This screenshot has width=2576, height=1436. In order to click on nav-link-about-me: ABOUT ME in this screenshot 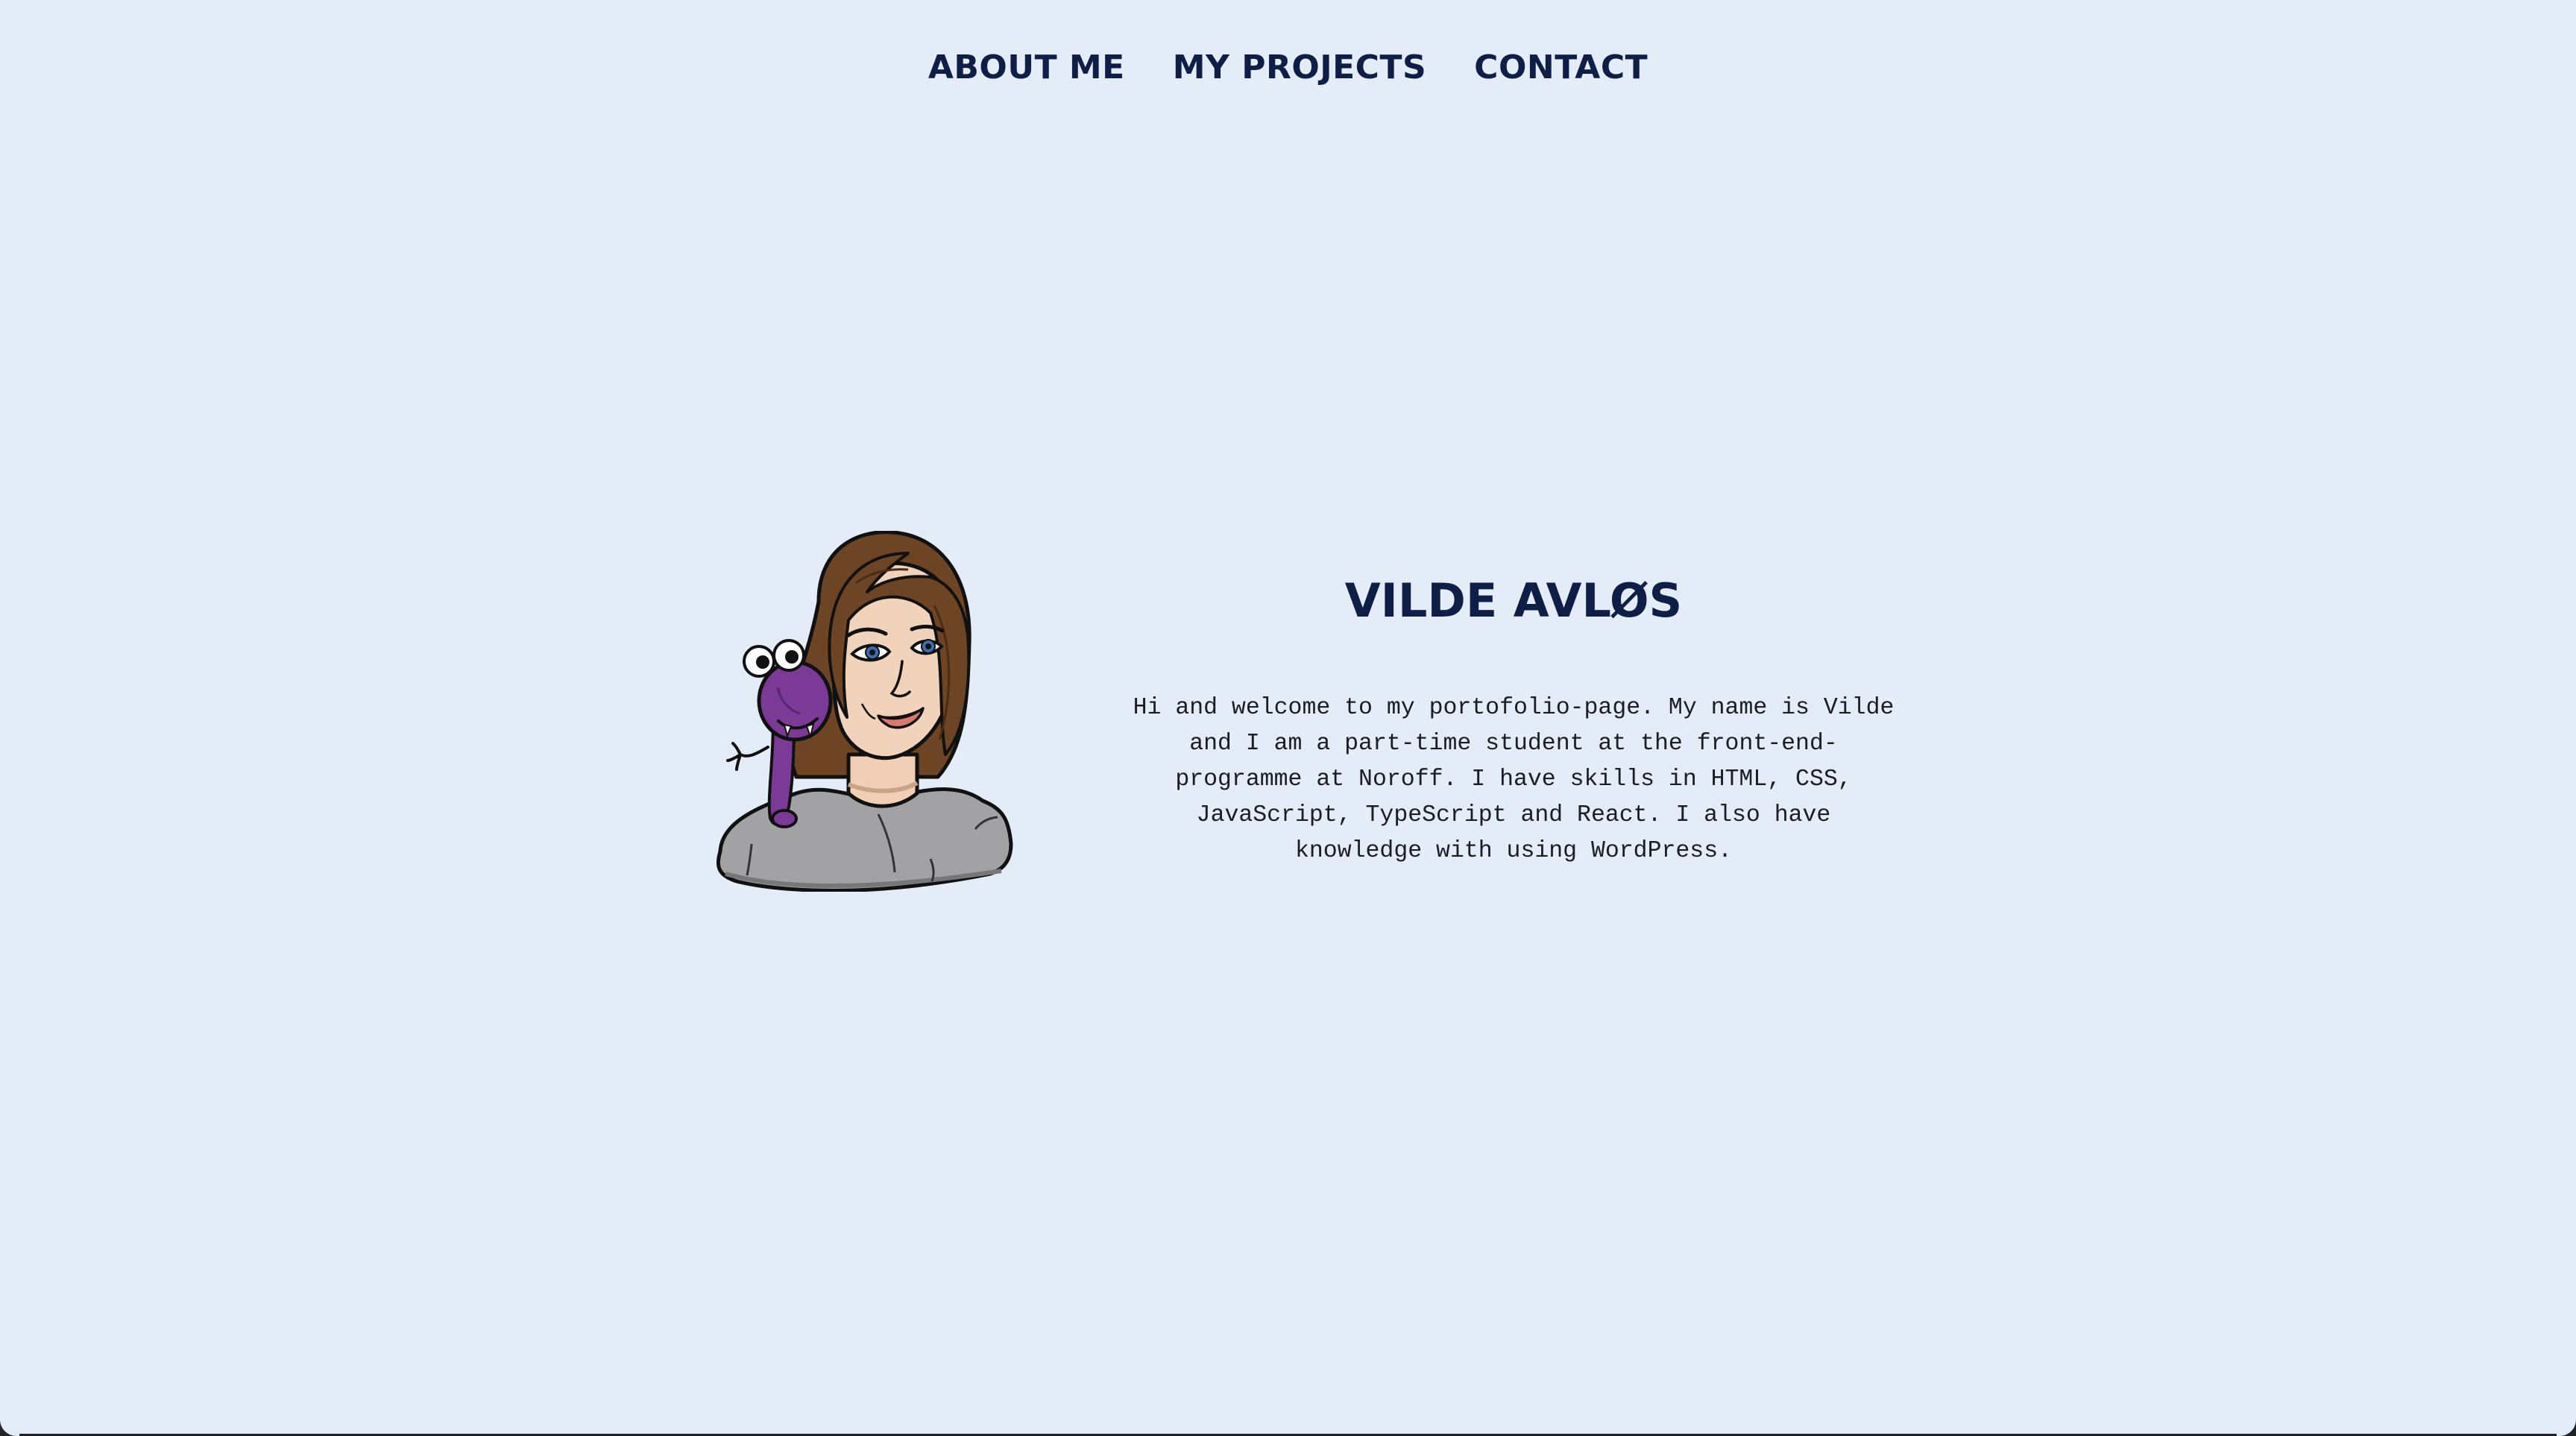, I will do `click(1026, 67)`.